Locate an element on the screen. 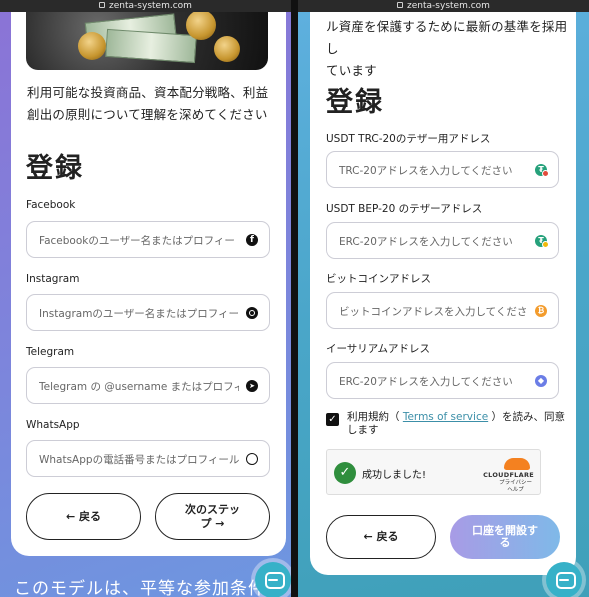 Image resolution: width=589 pixels, height=597 pixels. terms-prefix: 利用規約（ is located at coordinates (373, 417).